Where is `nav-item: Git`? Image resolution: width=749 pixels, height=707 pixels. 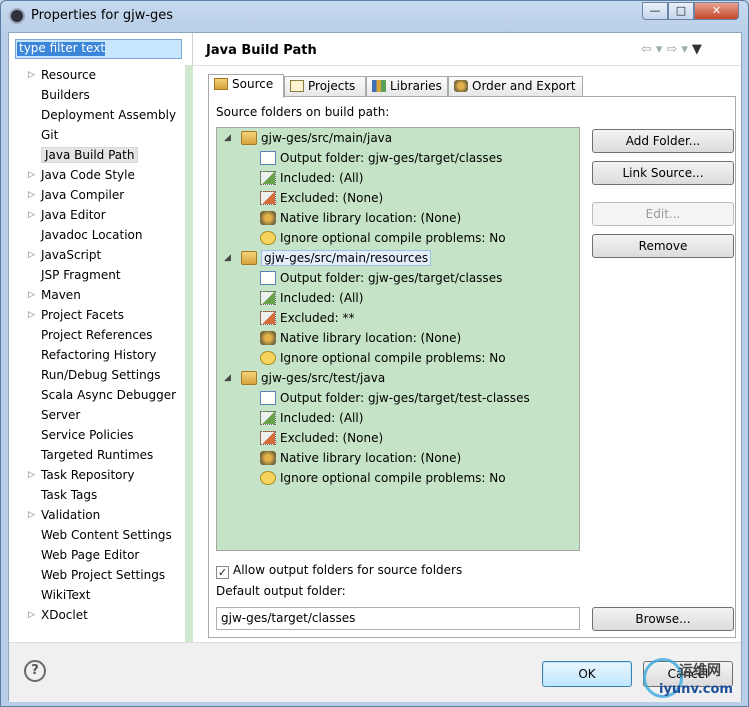
nav-item: Git is located at coordinates (97, 135).